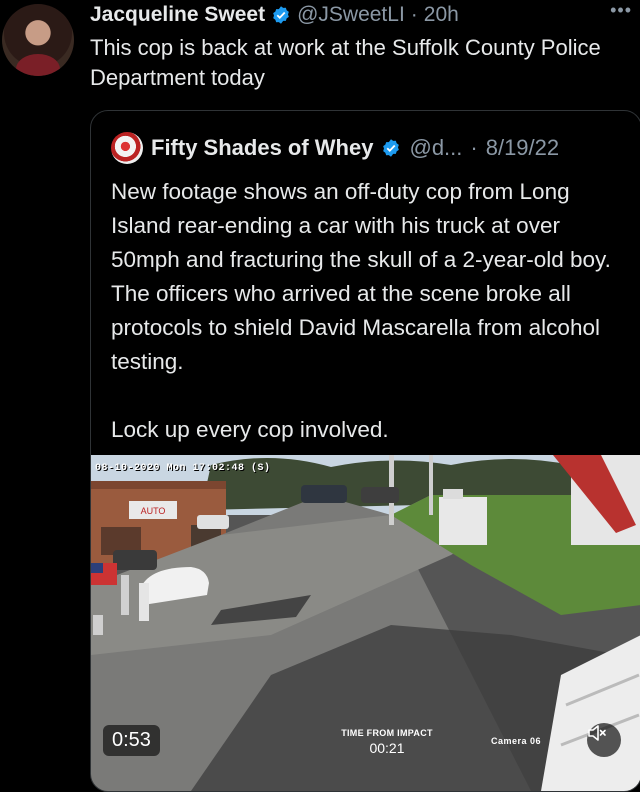  I want to click on tweet-header: Jacqueline Sweet @JSweetLI · 20h, so click(274, 15).